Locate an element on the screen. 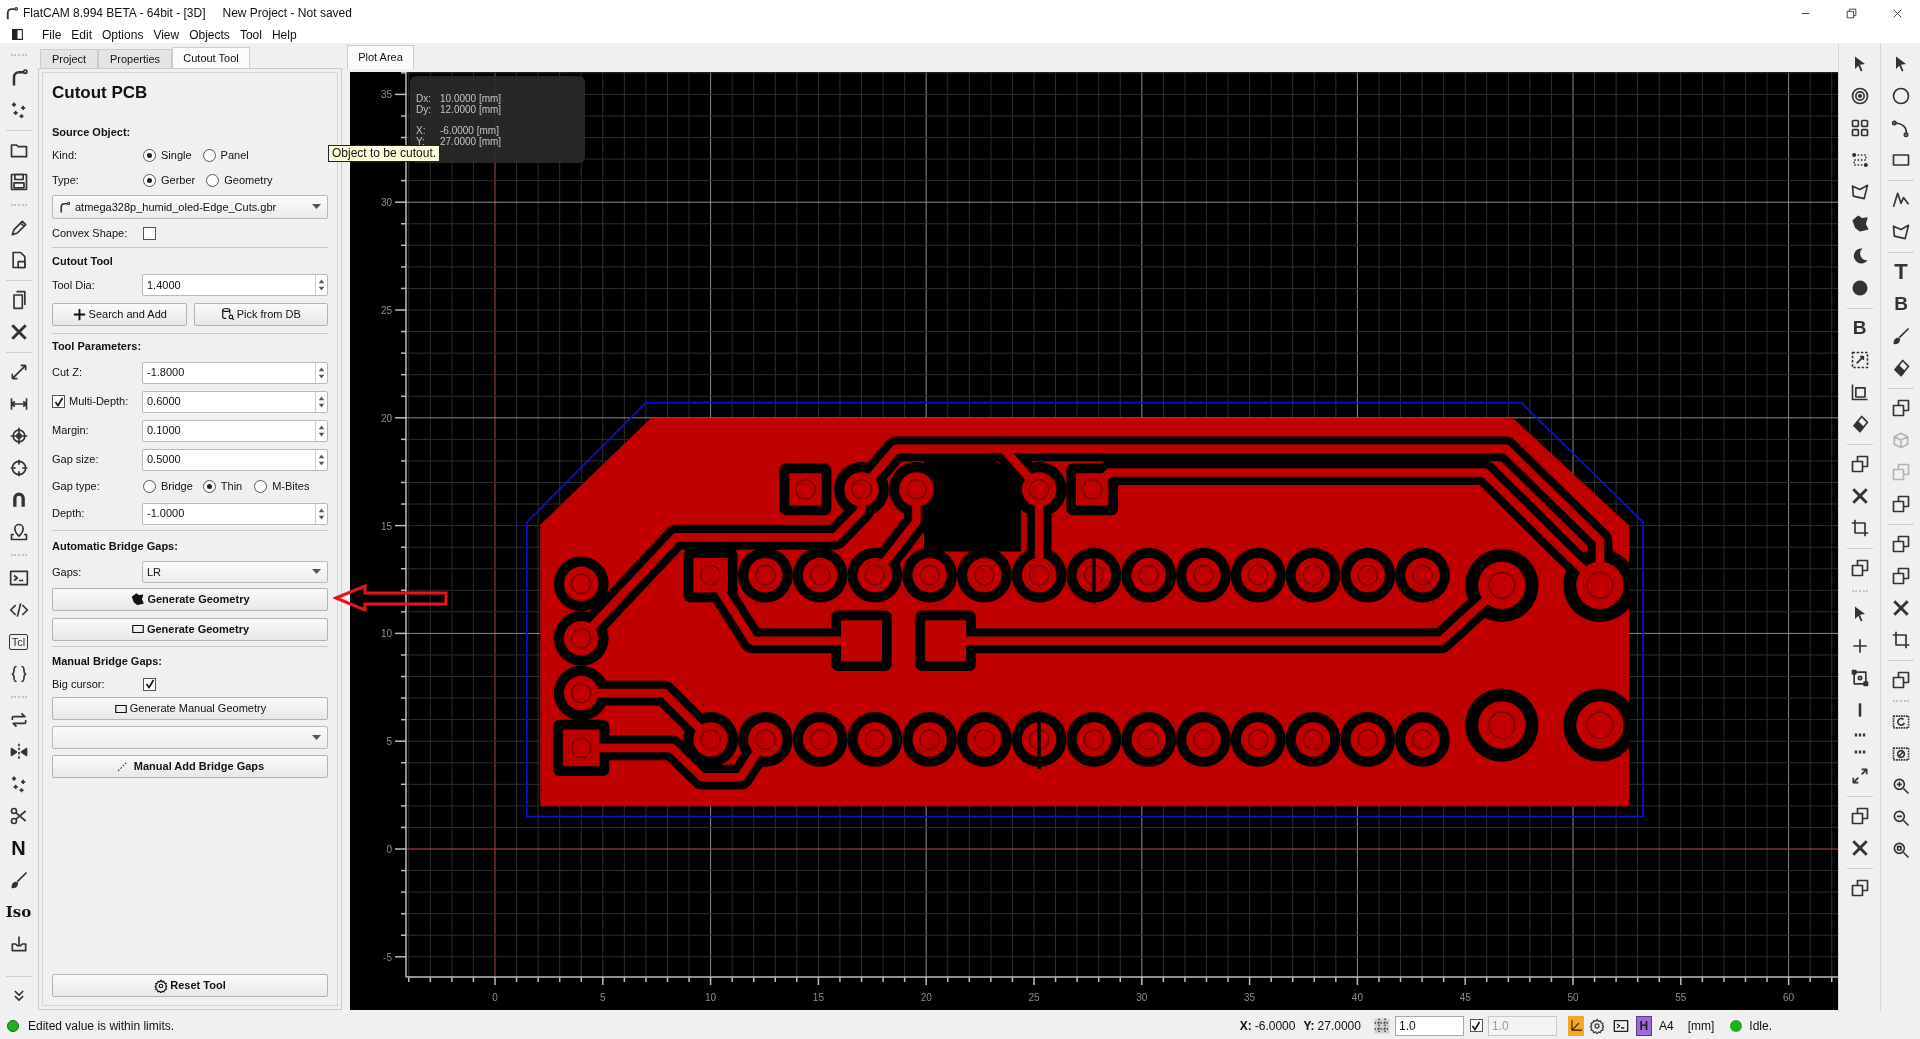  number-field: -1.8000 is located at coordinates (235, 372).